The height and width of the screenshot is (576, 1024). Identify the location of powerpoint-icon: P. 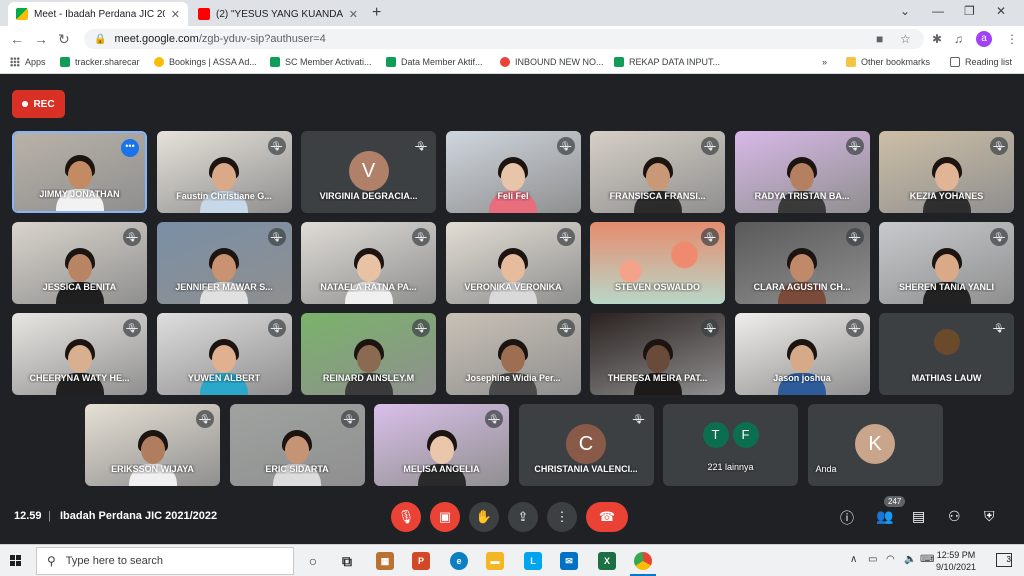
(421, 561).